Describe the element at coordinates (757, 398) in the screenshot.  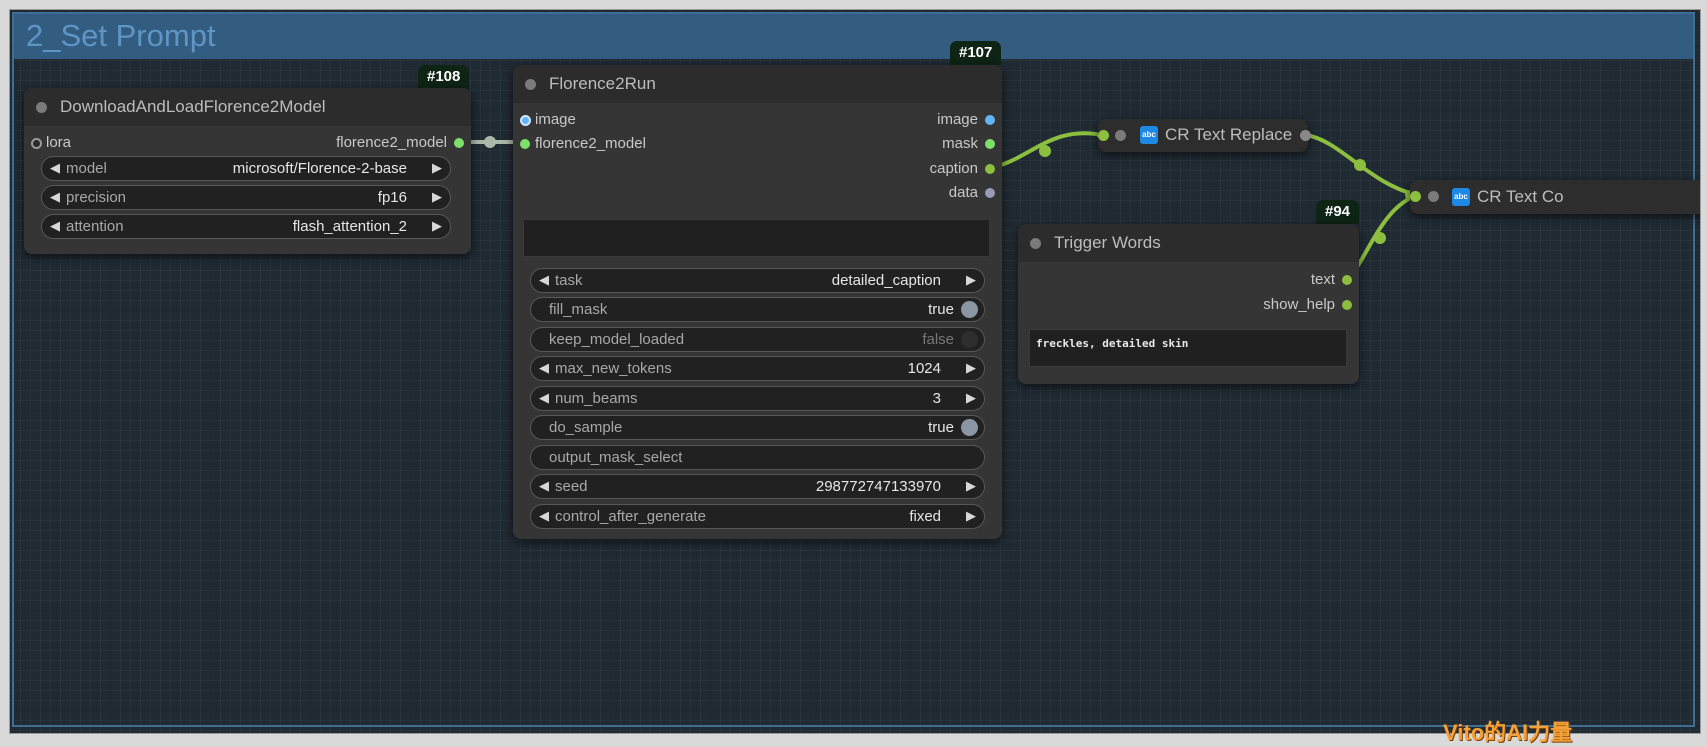
I see `number-widget-num-beams: ◀ num_beams 3 ▶` at that location.